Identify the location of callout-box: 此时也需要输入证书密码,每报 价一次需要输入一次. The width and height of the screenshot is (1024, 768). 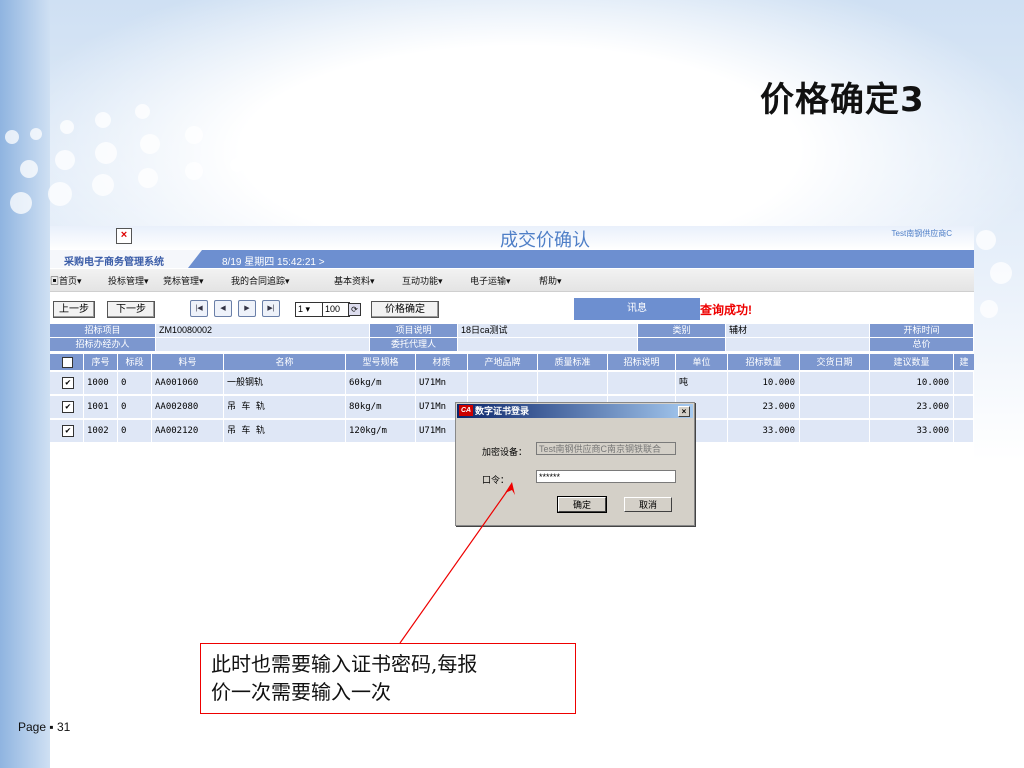
(388, 678).